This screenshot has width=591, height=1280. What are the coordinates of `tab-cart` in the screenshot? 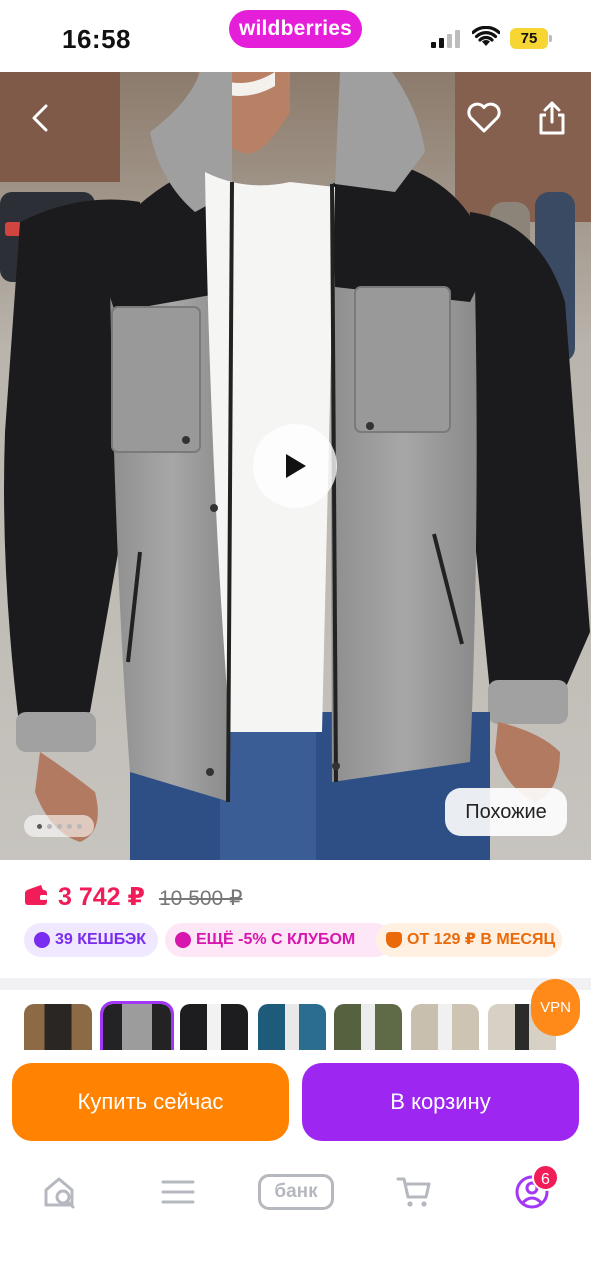 It's located at (414, 1192).